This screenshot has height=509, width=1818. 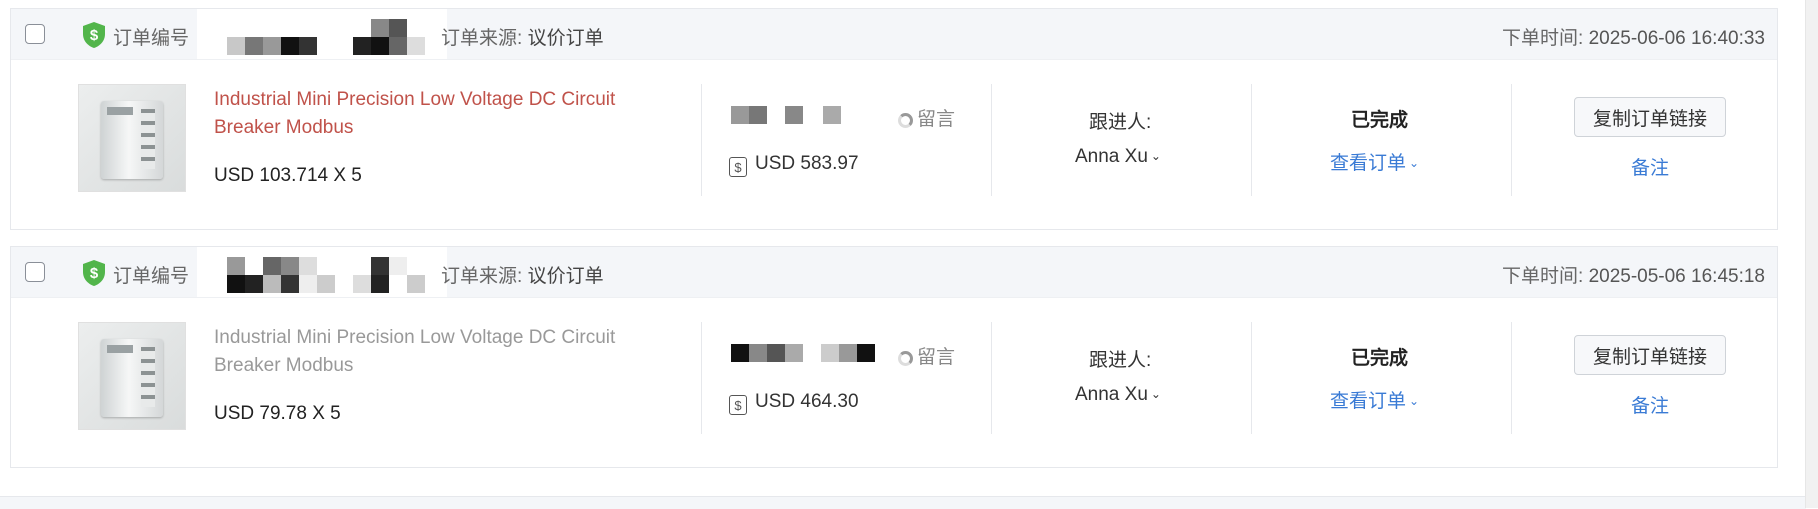 I want to click on unit-price: USD 103.714 X 5, so click(x=288, y=175).